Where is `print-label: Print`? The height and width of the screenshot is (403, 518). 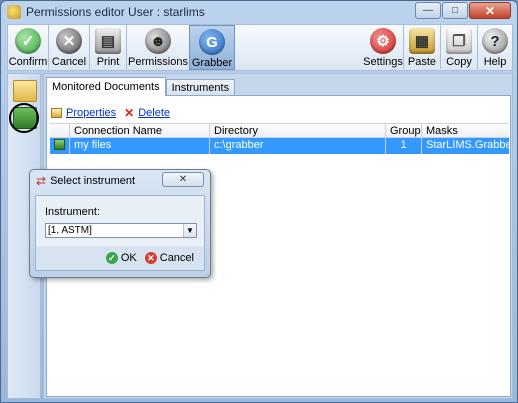 print-label: Print is located at coordinates (108, 62).